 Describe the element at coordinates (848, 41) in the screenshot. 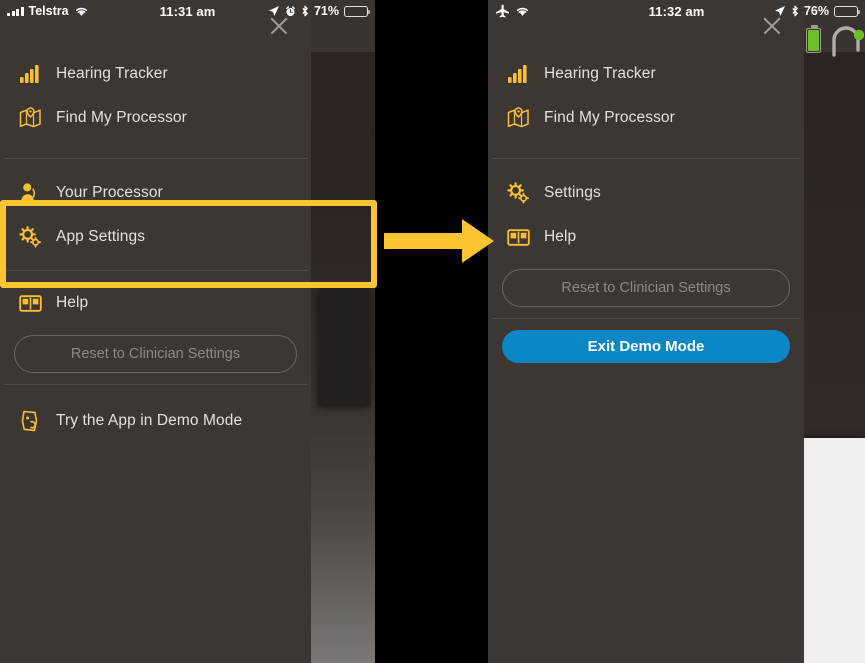

I see `sound-processor-icon` at that location.